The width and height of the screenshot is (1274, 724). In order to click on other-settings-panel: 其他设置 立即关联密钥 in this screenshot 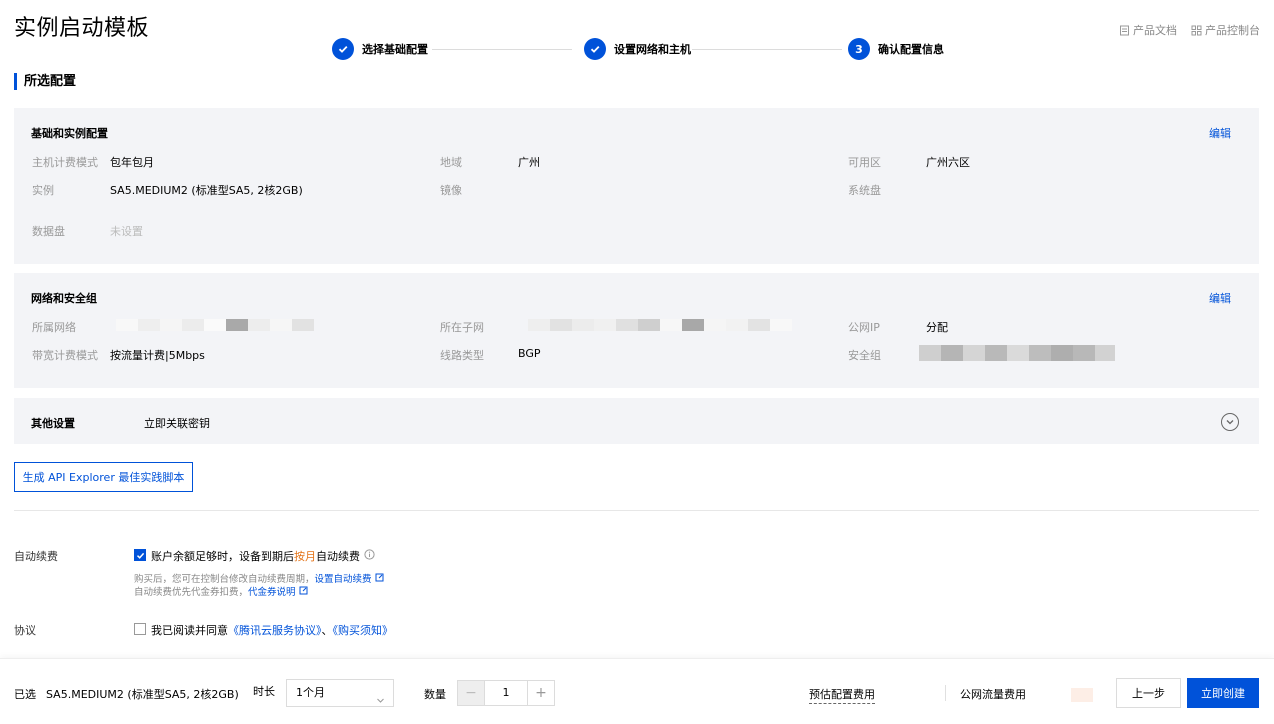, I will do `click(636, 421)`.